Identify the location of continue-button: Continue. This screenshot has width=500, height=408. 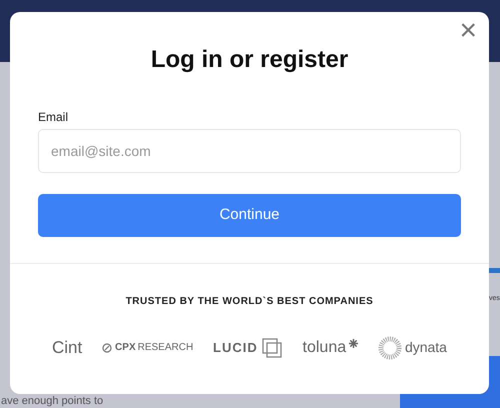
(249, 215).